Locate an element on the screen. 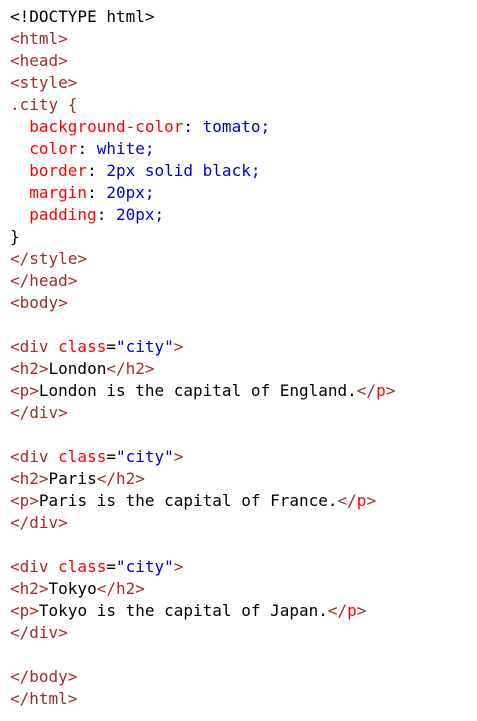 The image size is (477, 721). code-line-h2: <h2>Paris</h2> is located at coordinates (243, 479).